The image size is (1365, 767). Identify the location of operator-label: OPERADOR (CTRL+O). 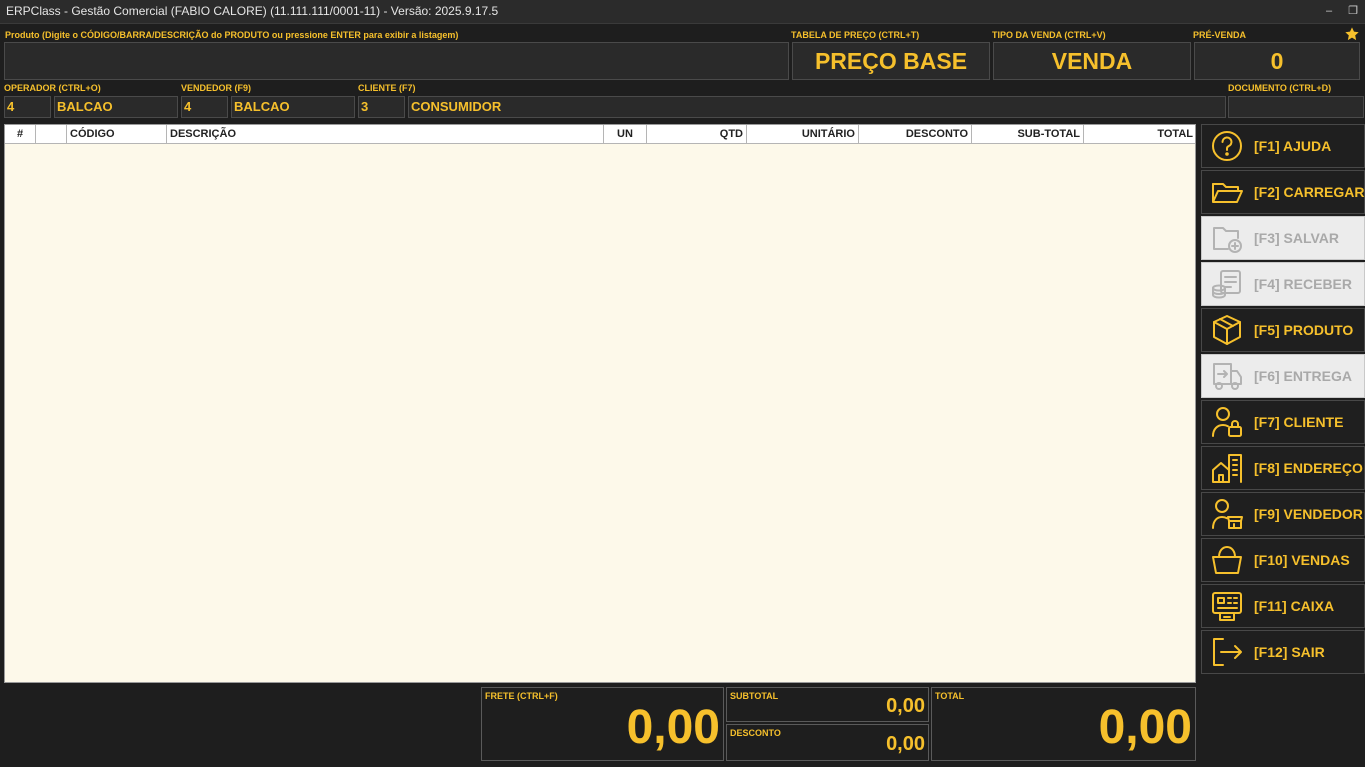
(52, 88).